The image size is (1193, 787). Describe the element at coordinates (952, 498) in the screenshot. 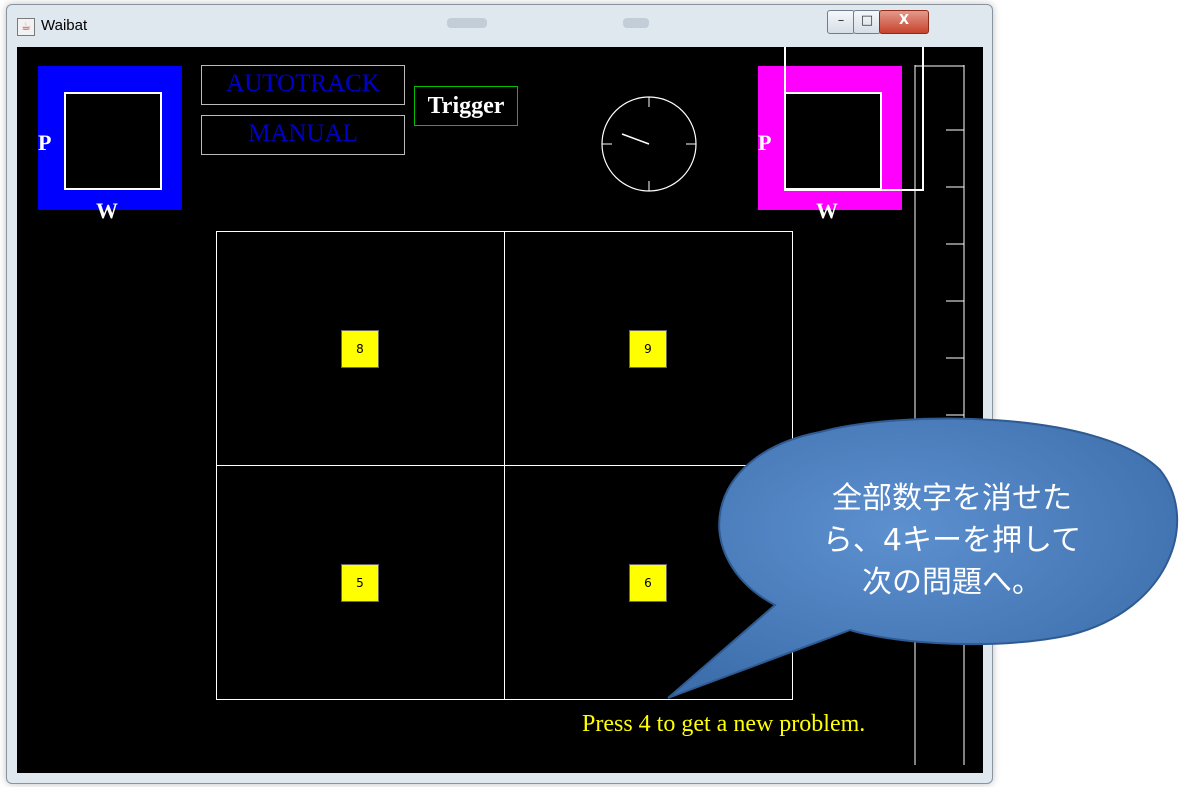

I see `callout-line: 全部数字を消せた` at that location.